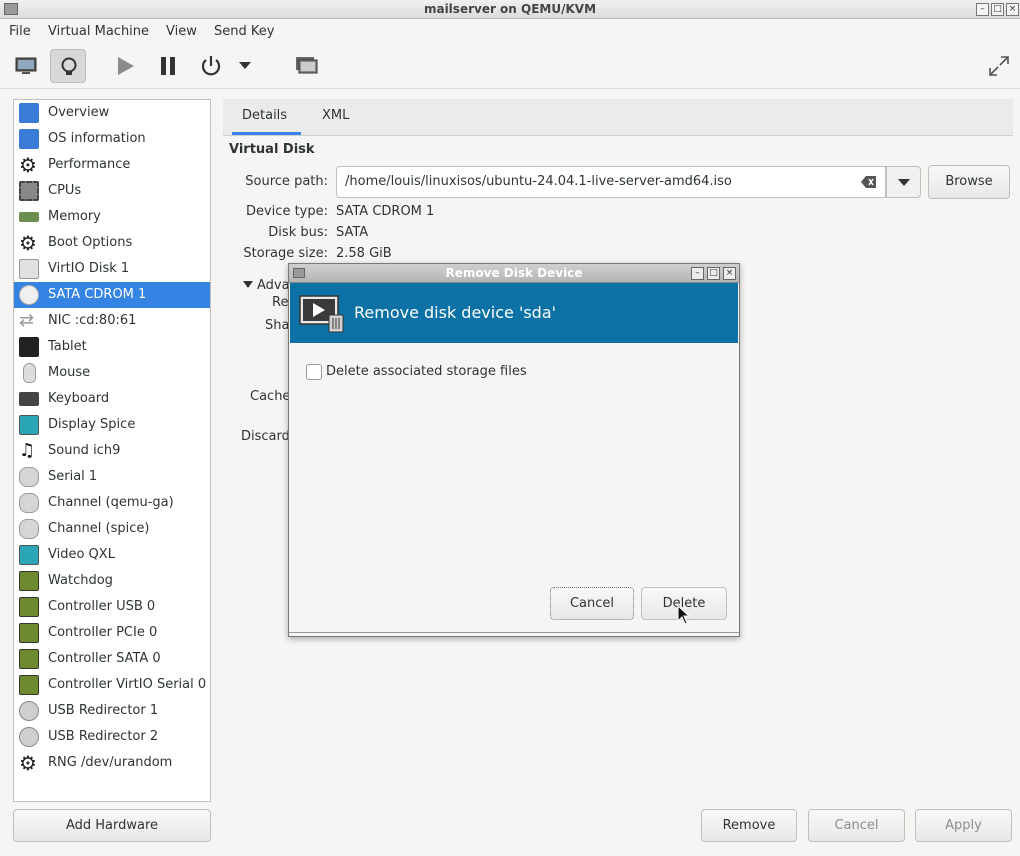  What do you see at coordinates (29, 295) in the screenshot?
I see `cdrom-icon` at bounding box center [29, 295].